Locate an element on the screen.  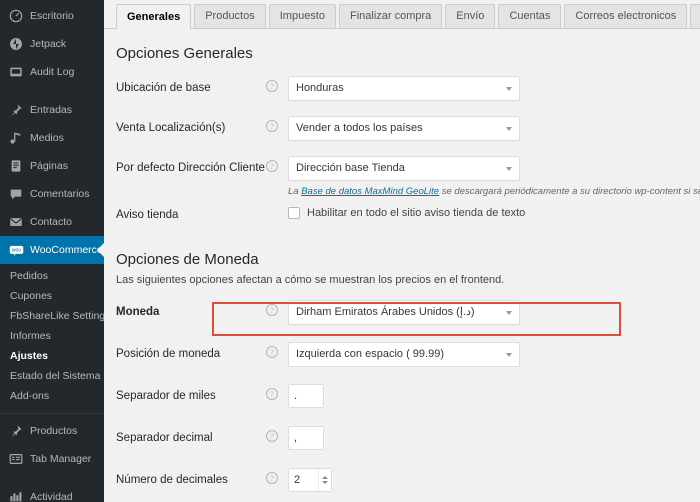
tab-api: API is located at coordinates (695, 16).